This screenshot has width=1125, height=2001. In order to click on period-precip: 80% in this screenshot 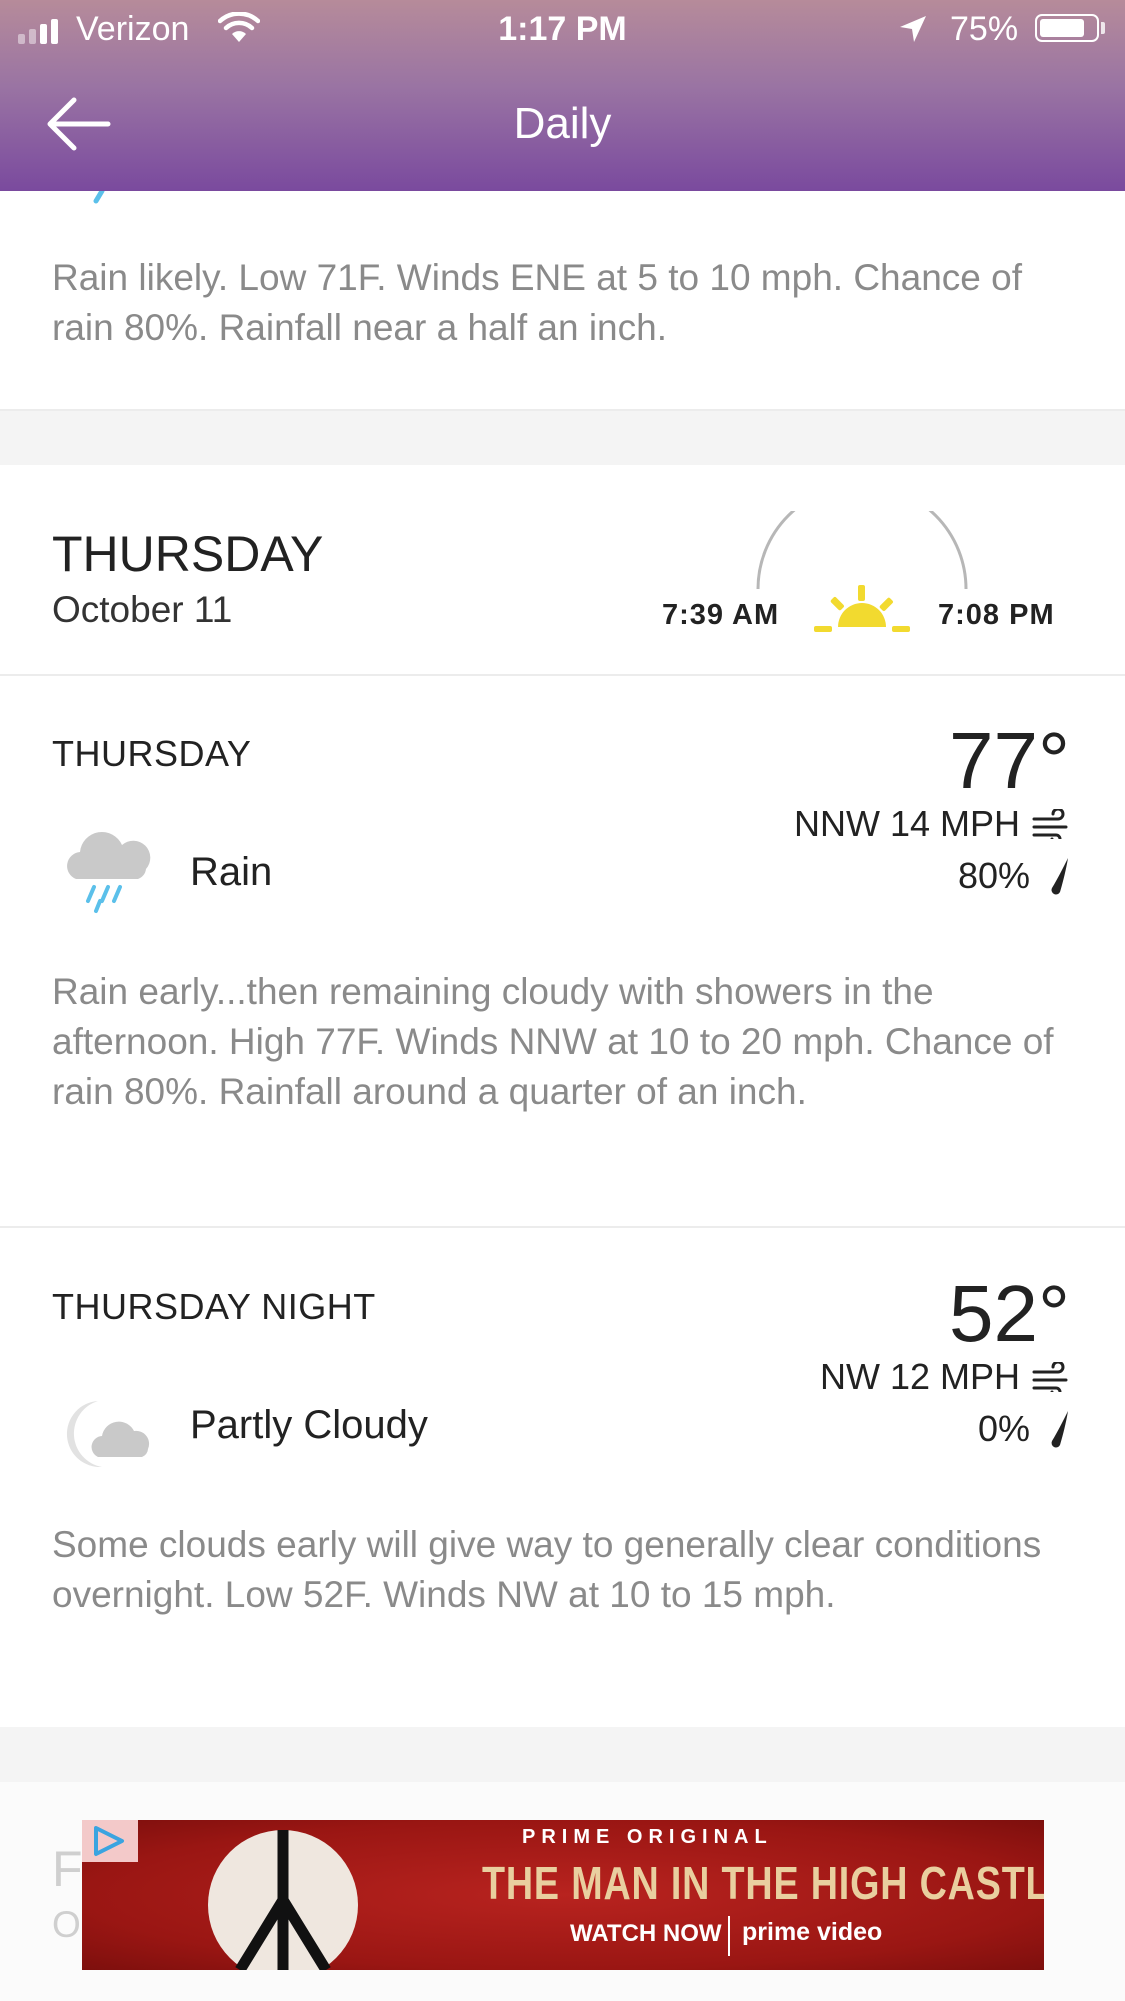, I will do `click(1014, 876)`.